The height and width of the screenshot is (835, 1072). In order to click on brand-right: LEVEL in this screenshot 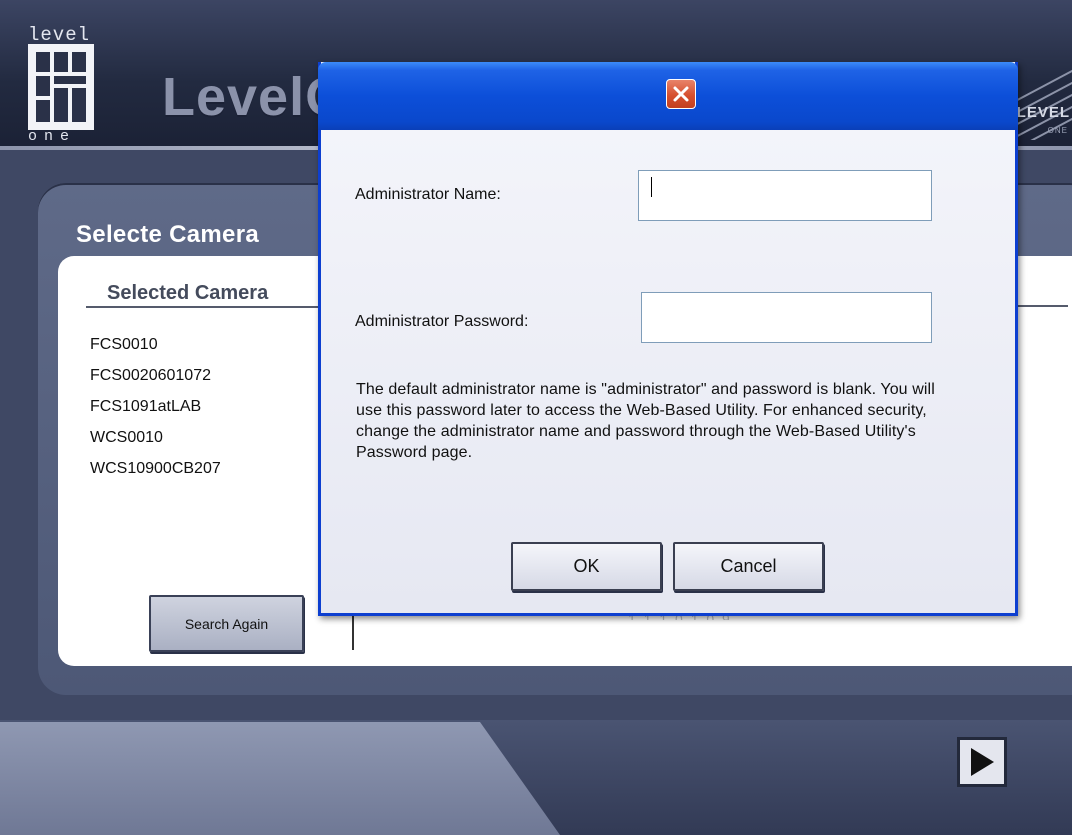, I will do `click(1043, 112)`.